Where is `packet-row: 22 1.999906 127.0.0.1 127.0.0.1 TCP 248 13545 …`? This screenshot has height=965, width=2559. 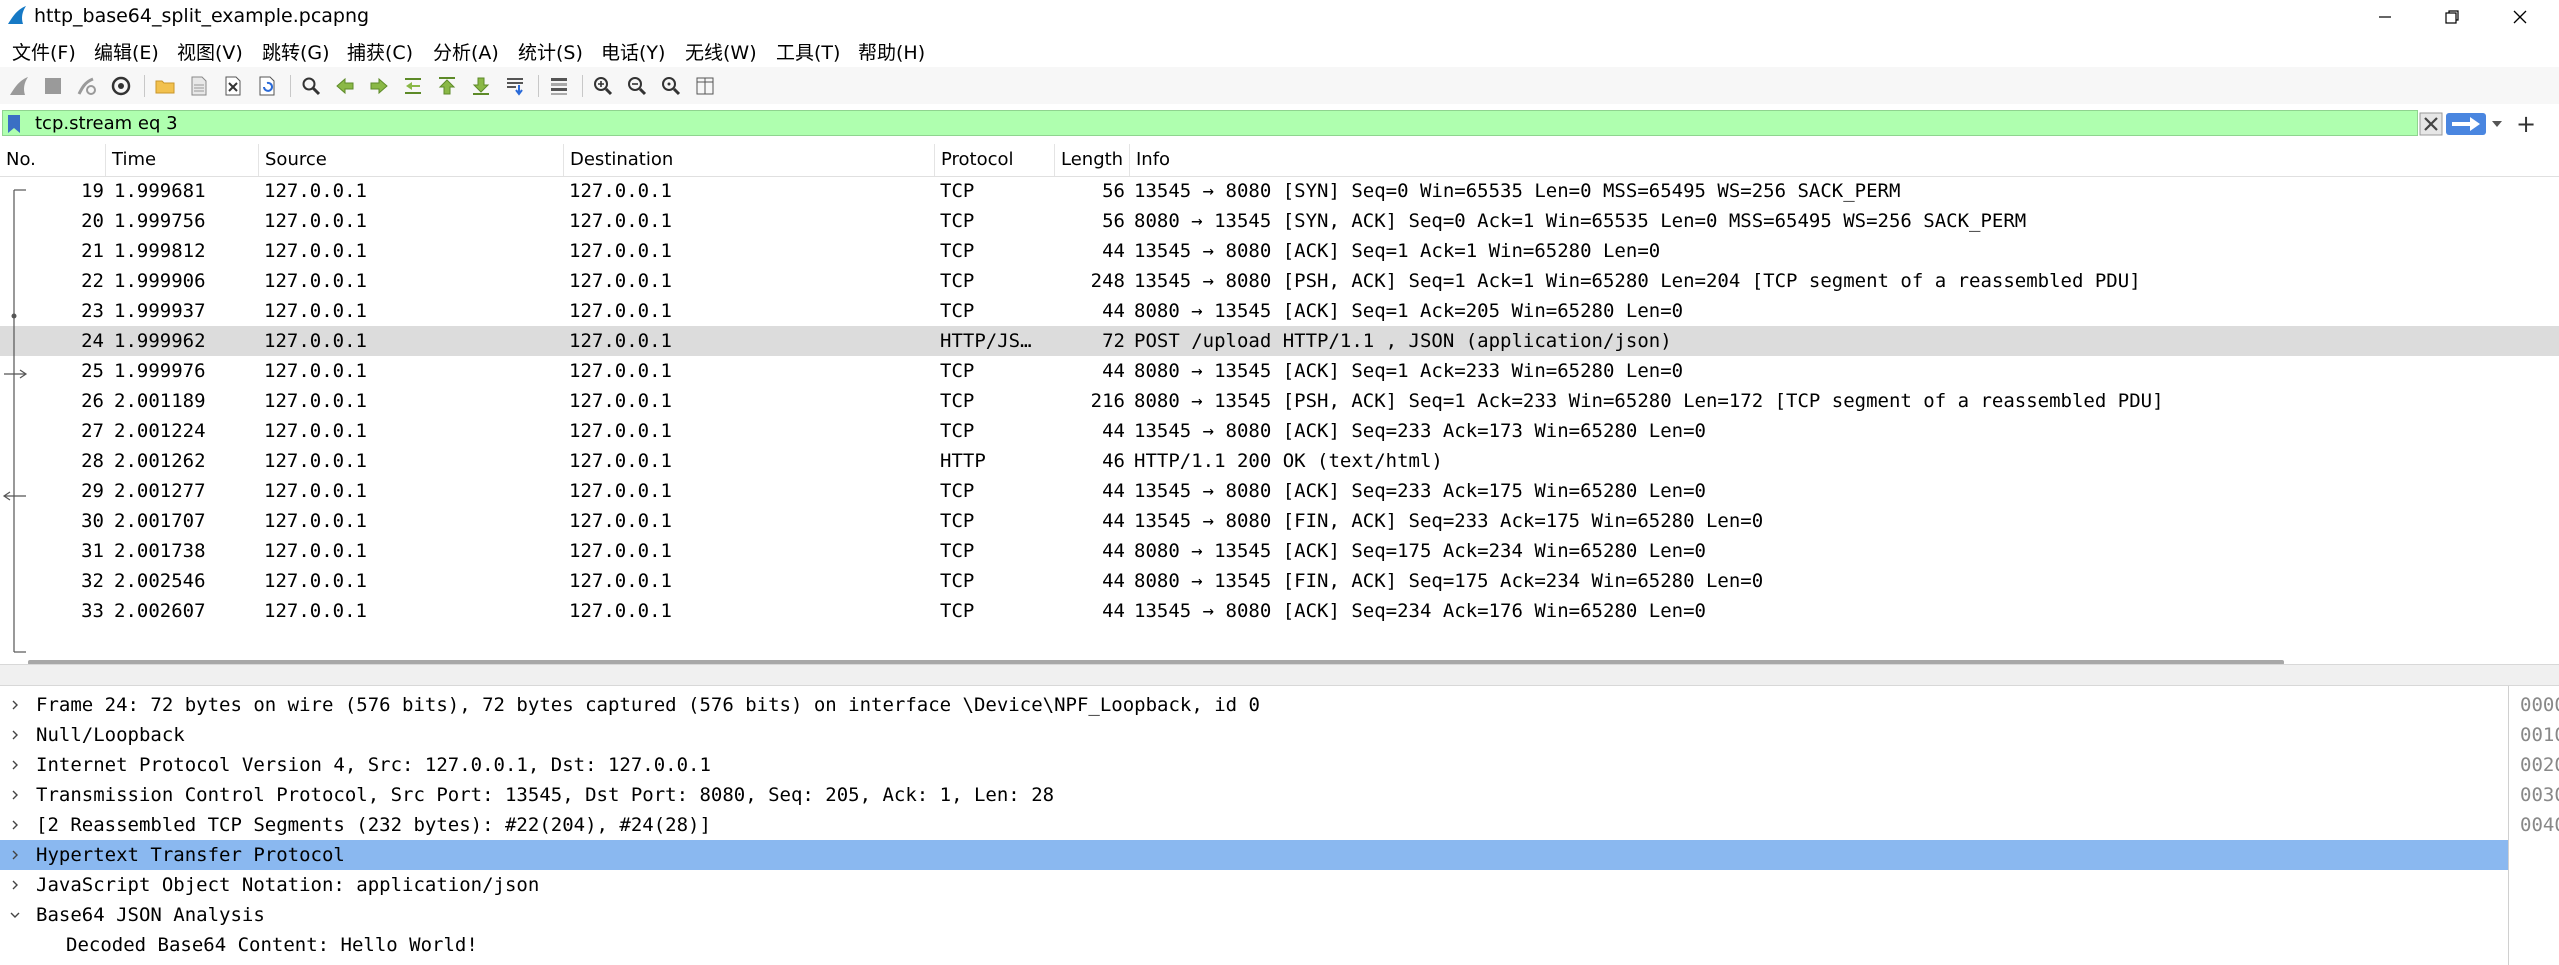 packet-row: 22 1.999906 127.0.0.1 127.0.0.1 TCP 248 13545 … is located at coordinates (1279, 281).